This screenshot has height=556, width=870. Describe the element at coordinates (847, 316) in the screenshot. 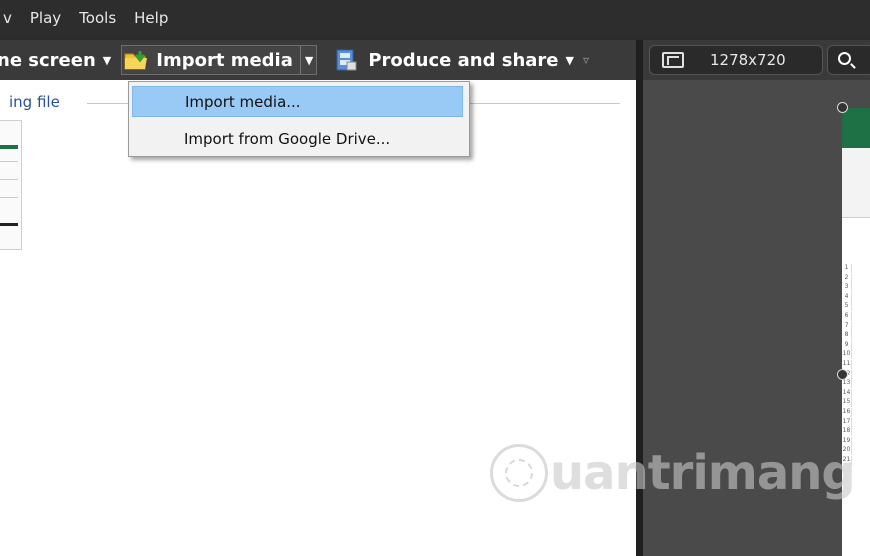

I see `preview-row-number: 6` at that location.